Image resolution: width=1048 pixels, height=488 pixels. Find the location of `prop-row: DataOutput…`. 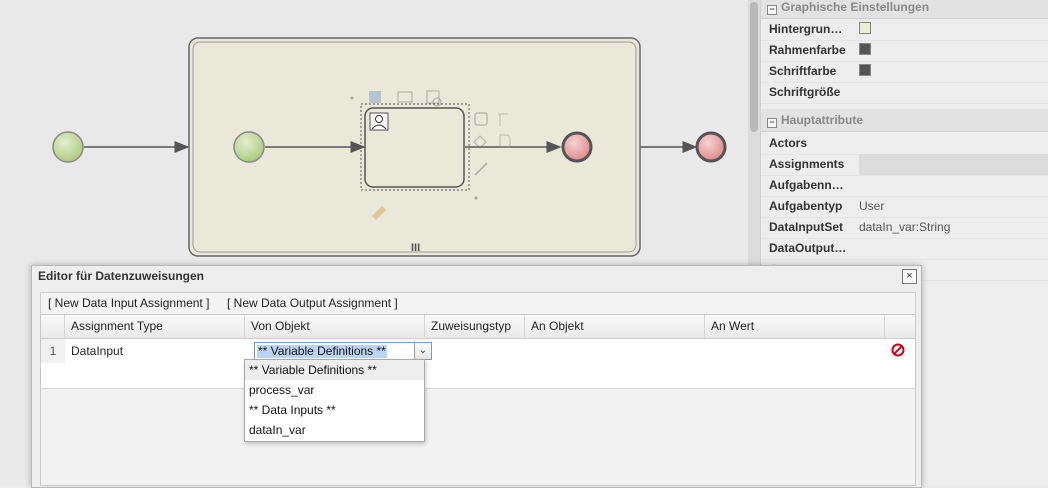

prop-row: DataOutput… is located at coordinates (904, 249).